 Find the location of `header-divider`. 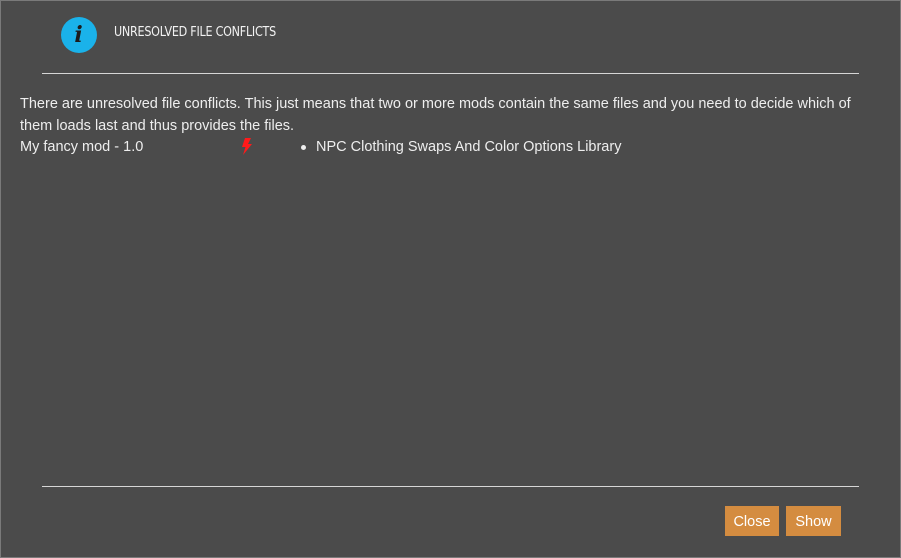

header-divider is located at coordinates (450, 73).